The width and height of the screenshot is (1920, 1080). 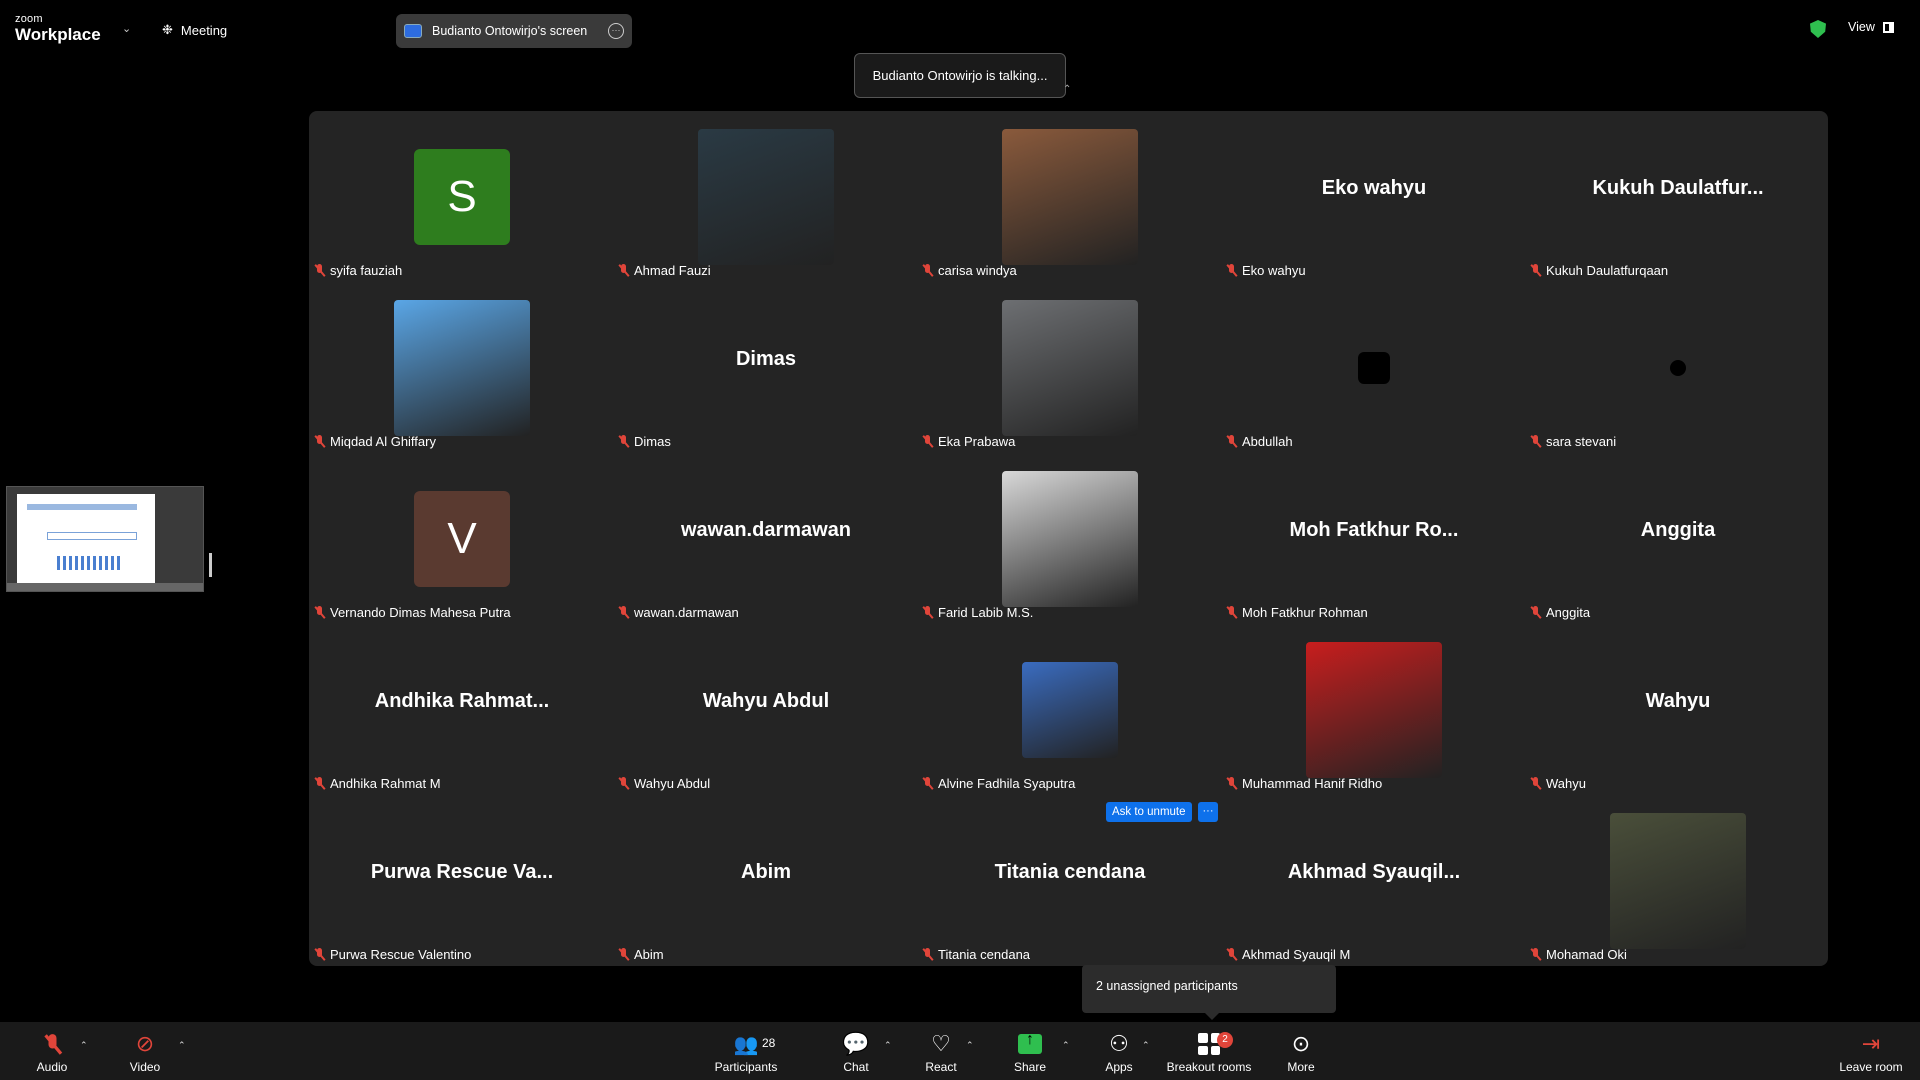 I want to click on participant-name-label: Titania cendana, so click(x=976, y=954).